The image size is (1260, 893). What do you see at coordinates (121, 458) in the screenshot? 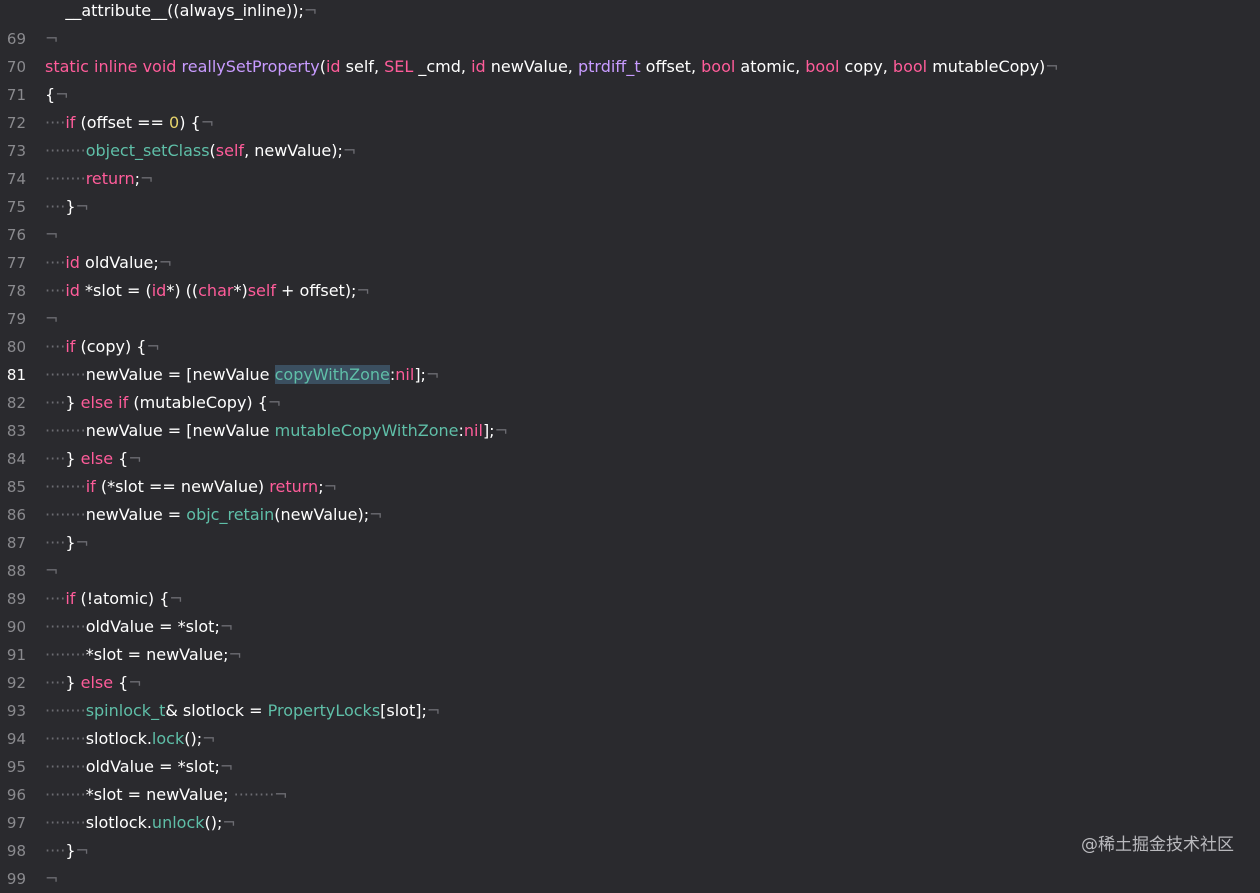
I see `code-token: {` at bounding box center [121, 458].